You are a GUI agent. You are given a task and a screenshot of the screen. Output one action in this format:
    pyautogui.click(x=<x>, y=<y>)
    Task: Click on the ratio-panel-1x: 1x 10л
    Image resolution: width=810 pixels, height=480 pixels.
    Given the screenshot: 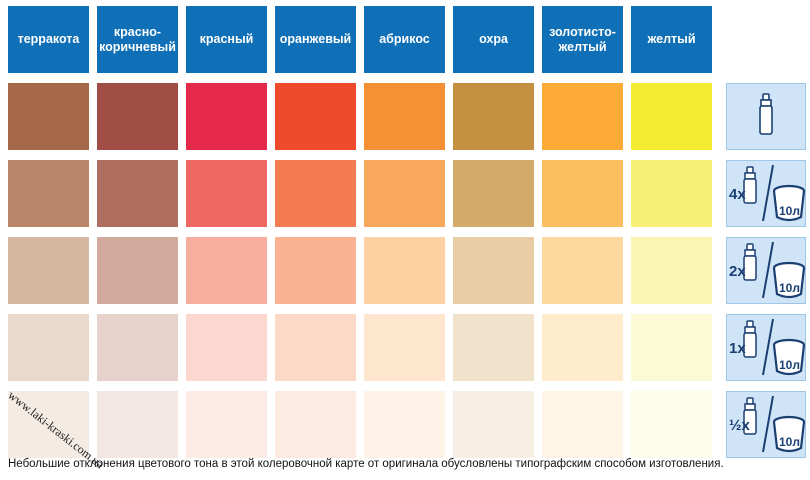 What is the action you would take?
    pyautogui.click(x=766, y=347)
    